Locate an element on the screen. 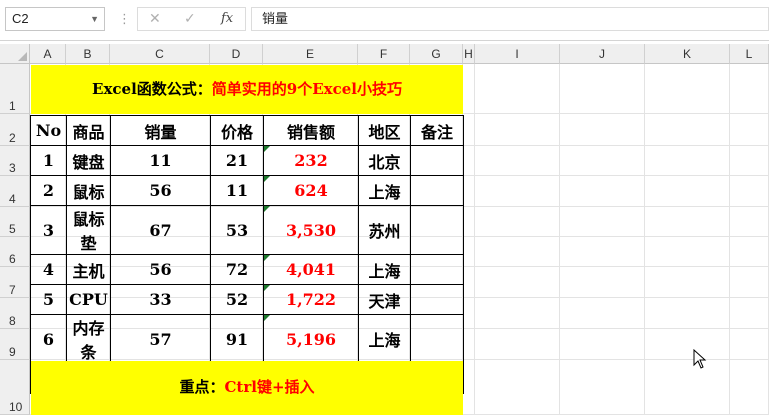 Image resolution: width=769 pixels, height=415 pixels. table-cell: 1,722 is located at coordinates (311, 299).